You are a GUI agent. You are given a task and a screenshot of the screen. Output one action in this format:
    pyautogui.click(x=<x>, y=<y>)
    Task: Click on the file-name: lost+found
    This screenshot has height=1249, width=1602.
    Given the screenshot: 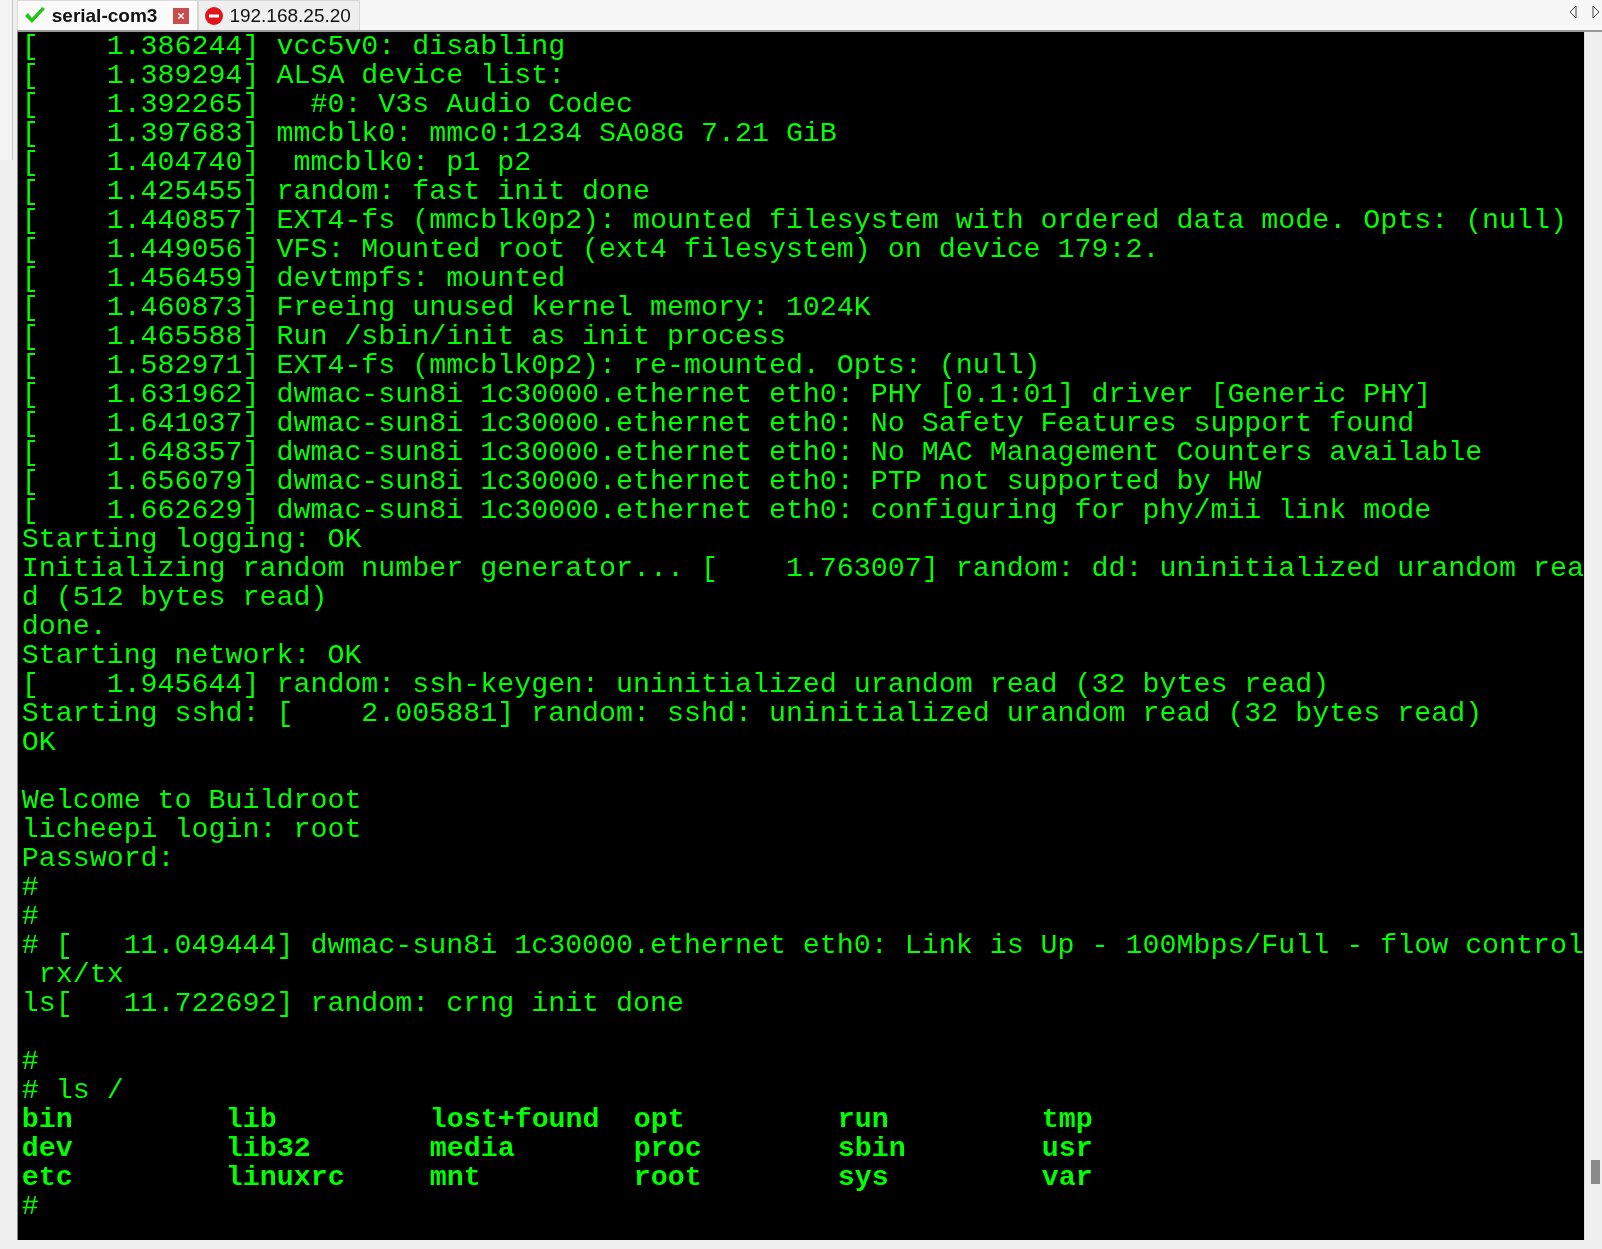 What is the action you would take?
    pyautogui.click(x=514, y=1119)
    